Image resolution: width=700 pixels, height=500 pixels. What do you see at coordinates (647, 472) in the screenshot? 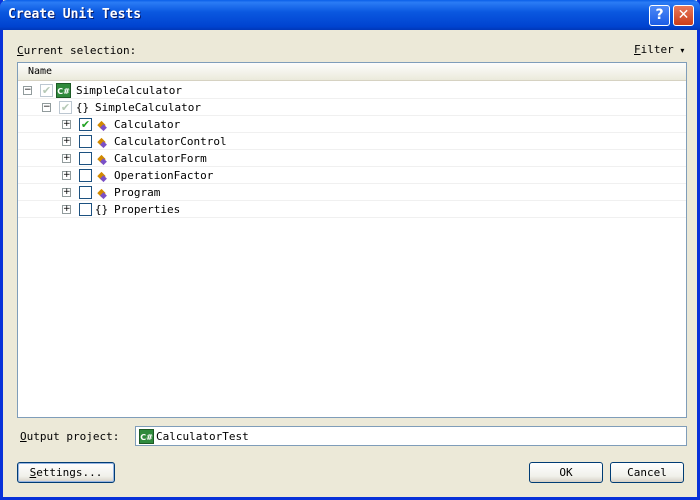
I see `cancel-button: Cancel` at bounding box center [647, 472].